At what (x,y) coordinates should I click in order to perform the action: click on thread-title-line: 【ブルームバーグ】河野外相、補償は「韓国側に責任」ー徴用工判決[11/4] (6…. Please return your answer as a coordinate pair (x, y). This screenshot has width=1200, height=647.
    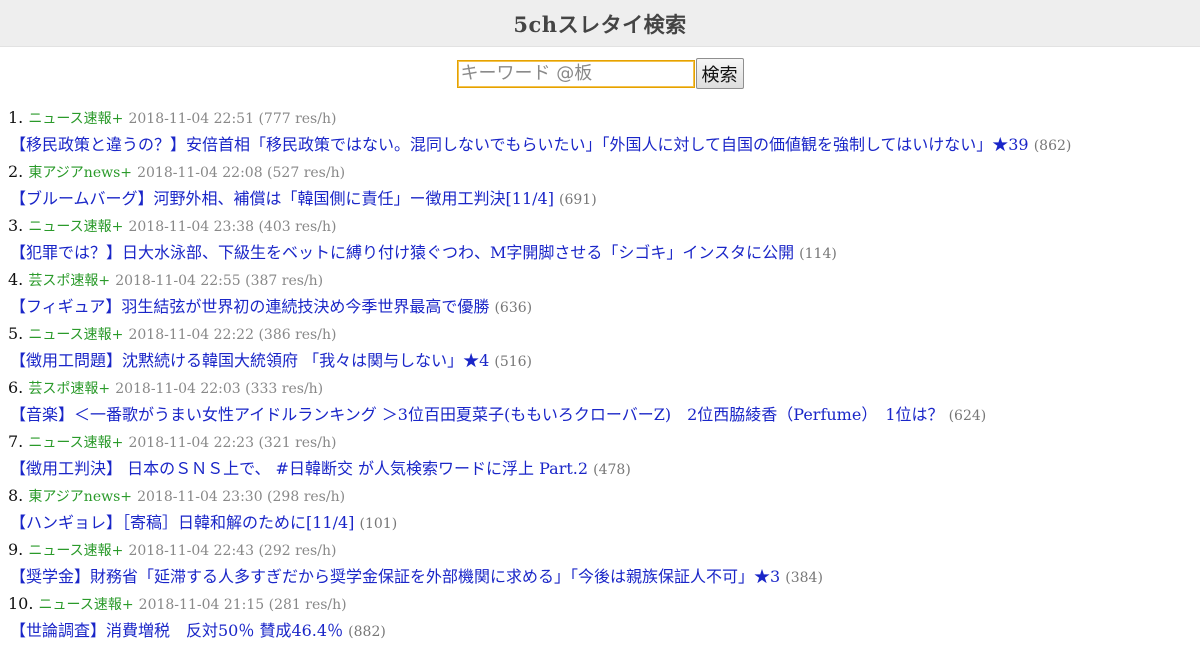
    Looking at the image, I should click on (600, 199).